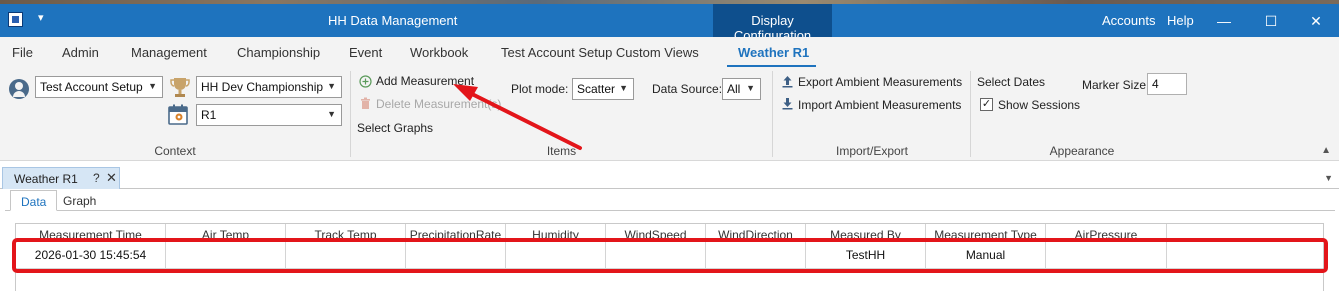 This screenshot has height=291, width=1339. I want to click on tab-graph: Graph, so click(79, 200).